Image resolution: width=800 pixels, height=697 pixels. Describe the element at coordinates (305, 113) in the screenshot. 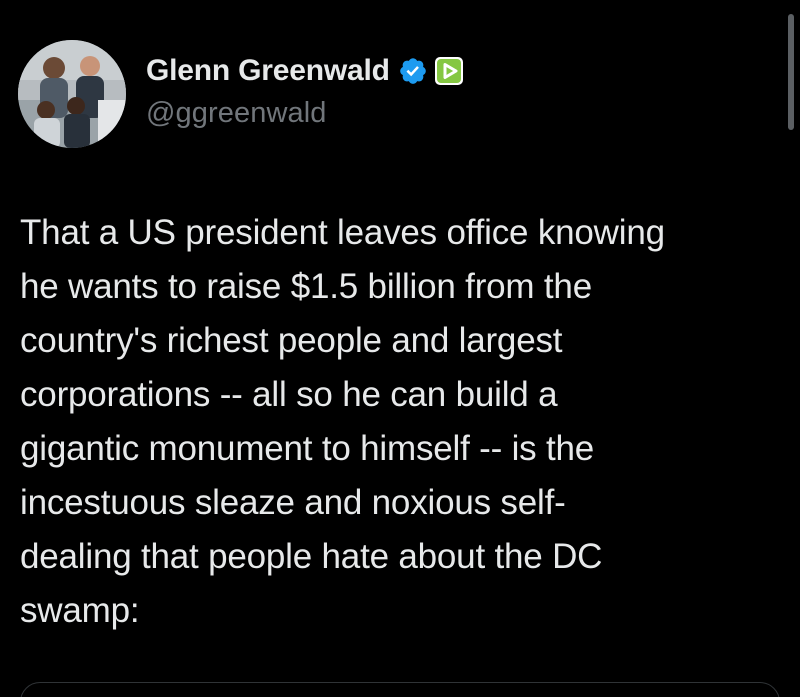

I see `user-handle: @ggreenwald` at that location.